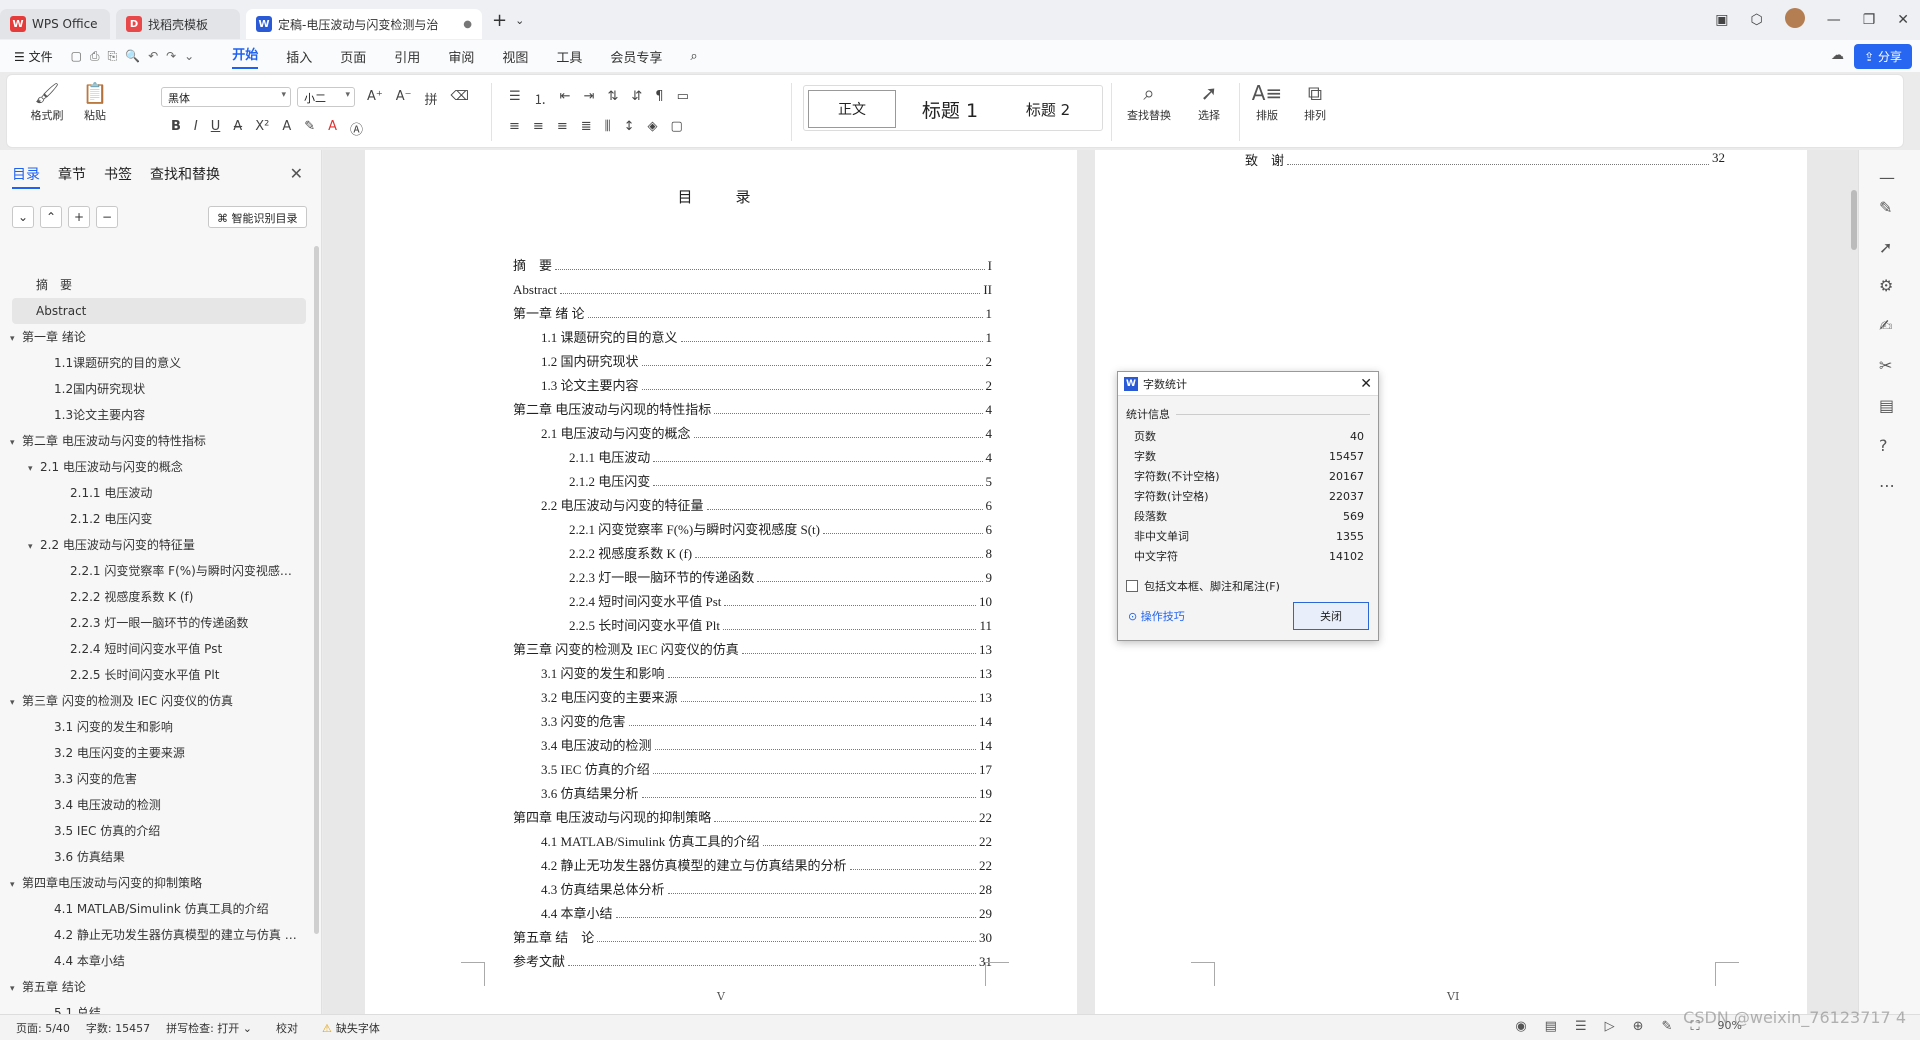 The image size is (1920, 1040). Describe the element at coordinates (156, 623) in the screenshot. I see `toc-tree-item: 2.2.3 灯一眼一脑环节的传递函数` at that location.